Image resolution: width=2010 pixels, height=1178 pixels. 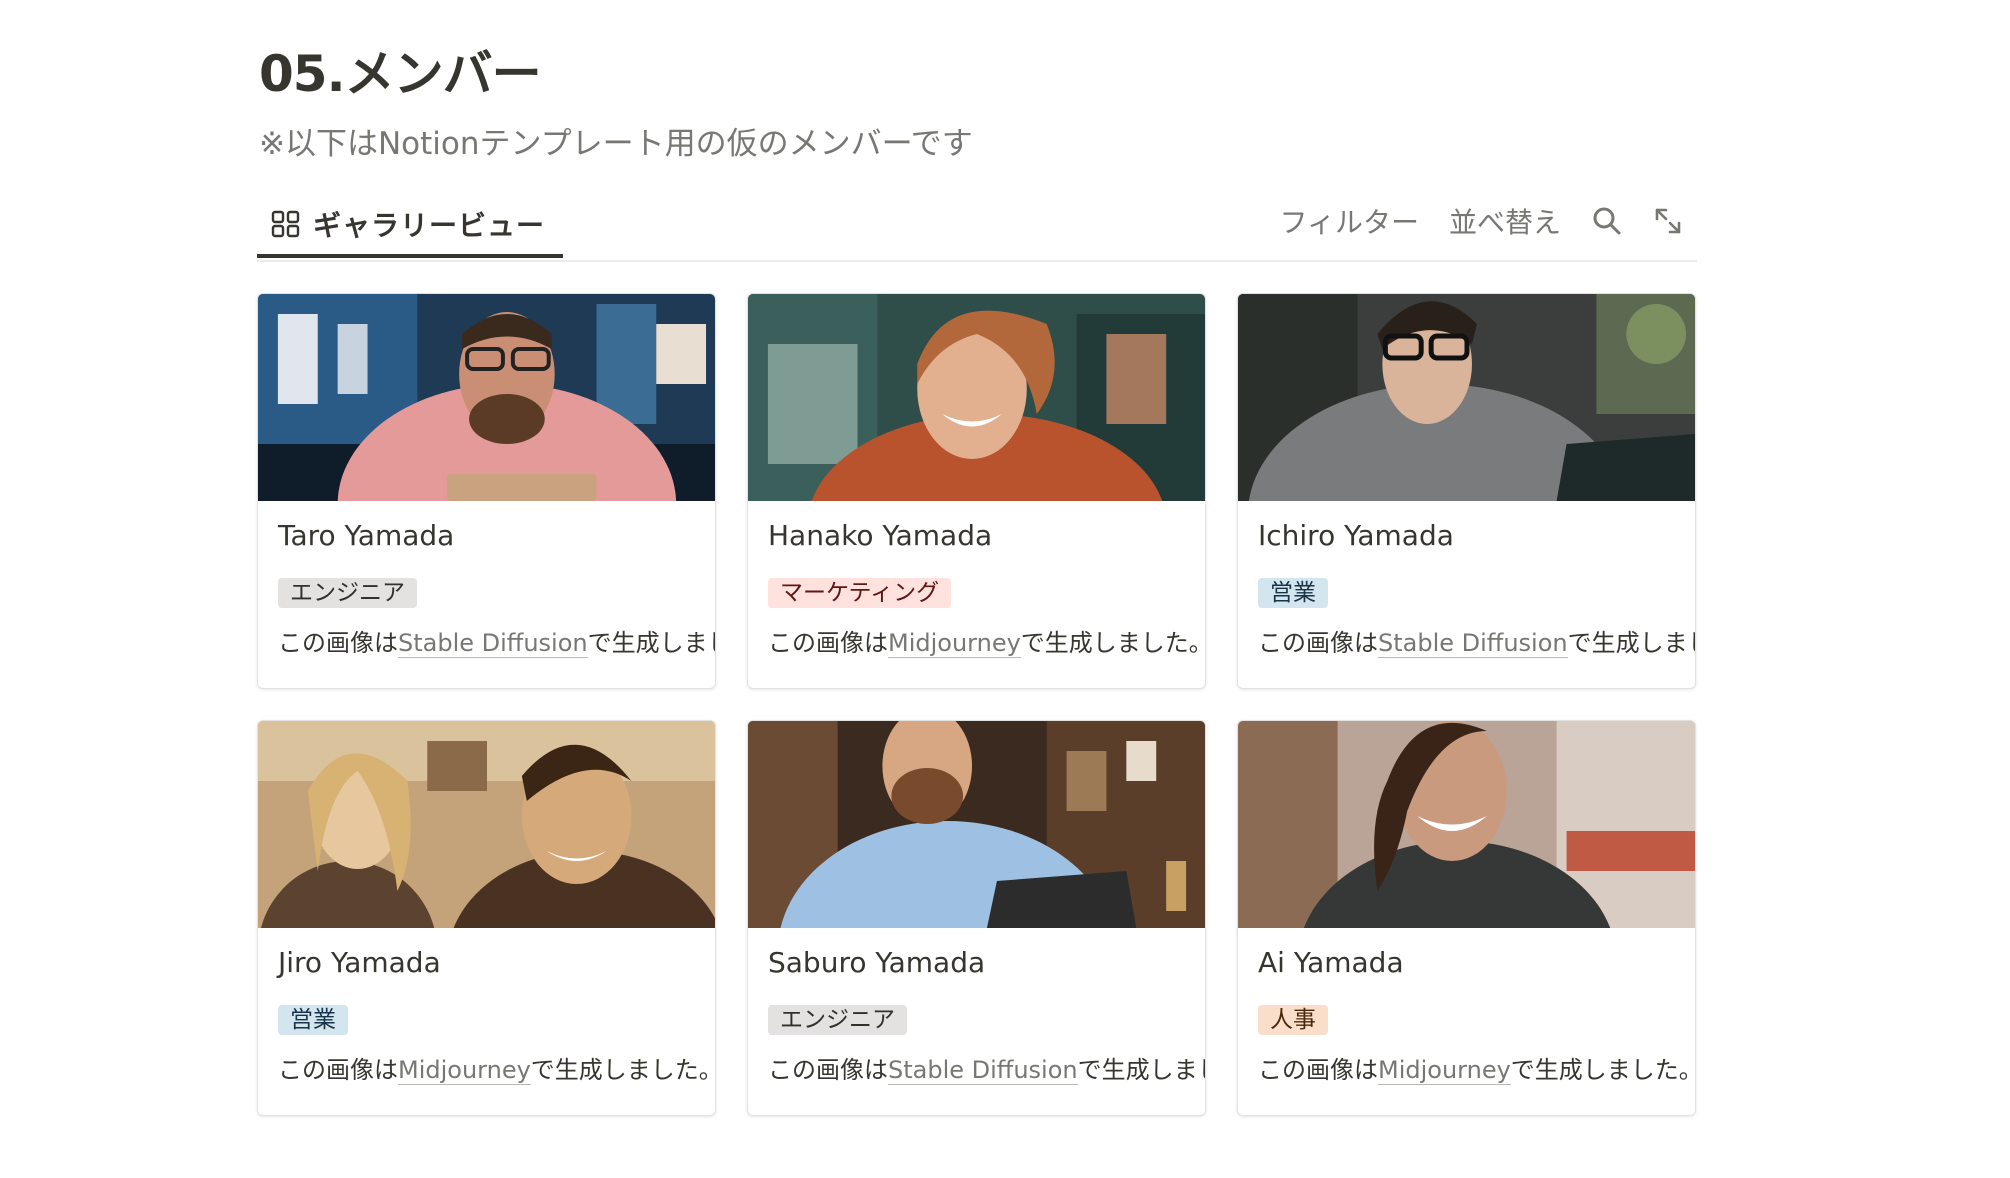 I want to click on card-title: Ai Yamada, so click(x=1331, y=962).